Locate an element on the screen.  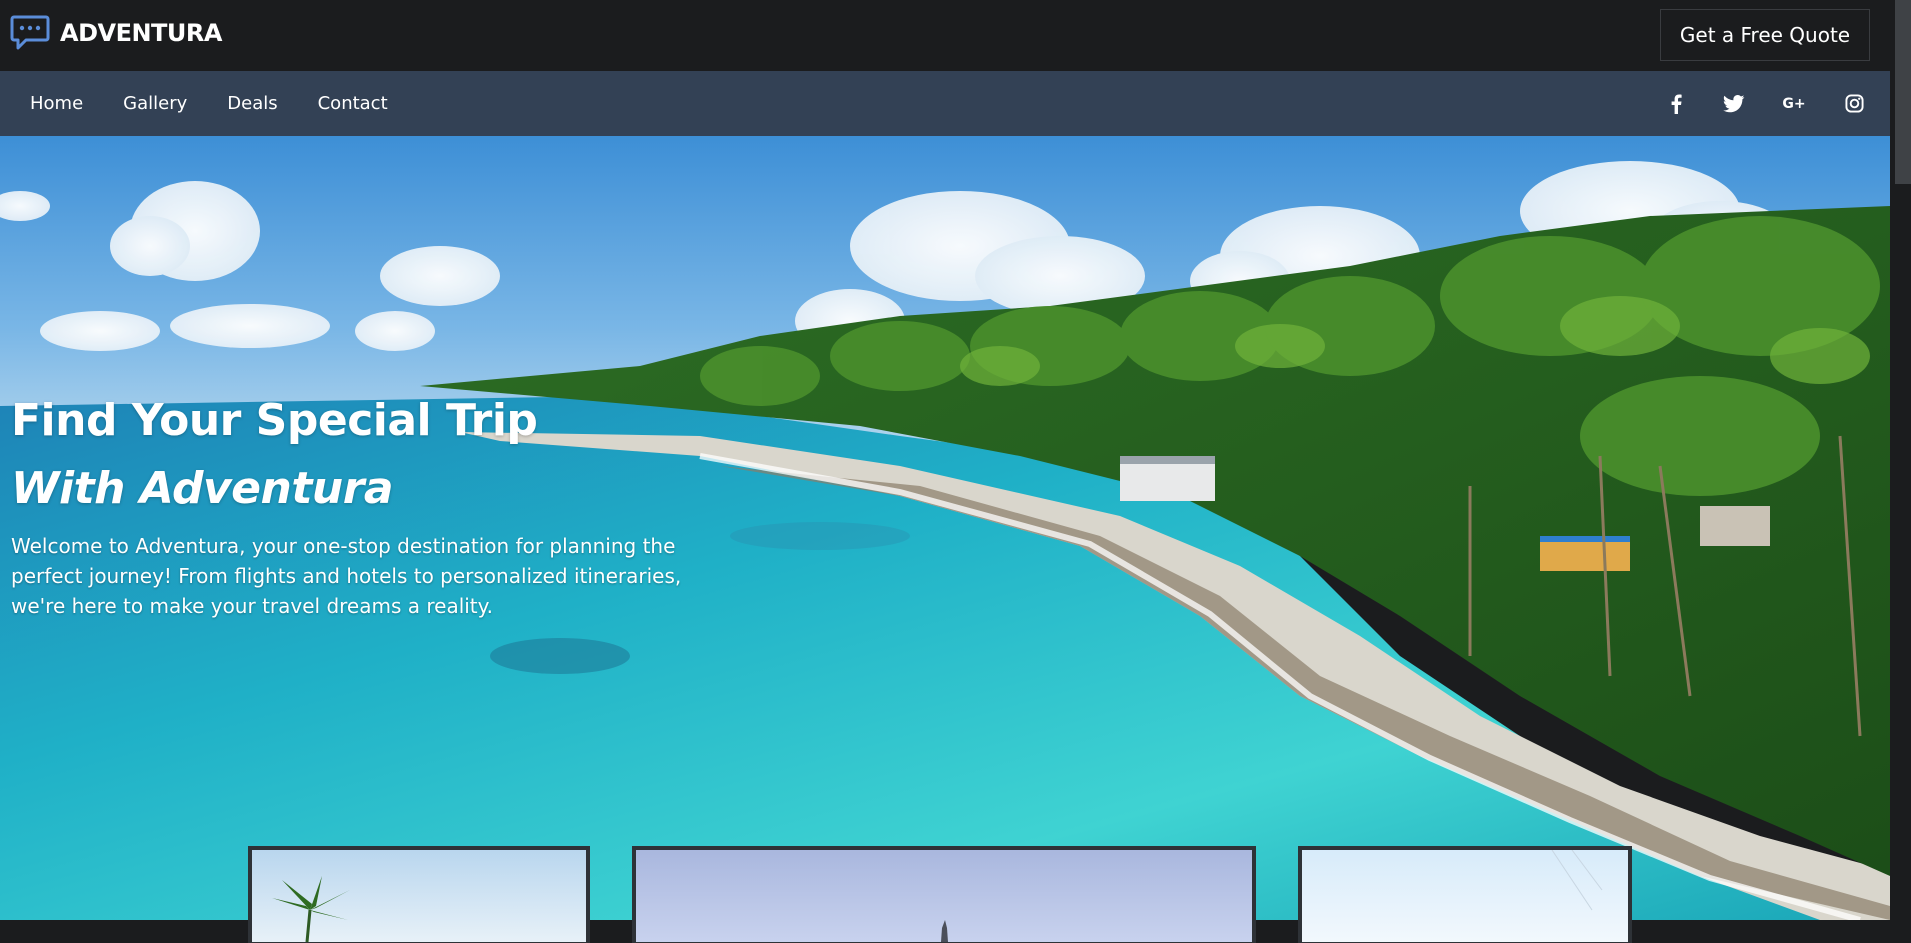
get-free-quote-button: Get a Free Quote is located at coordinates (1765, 35).